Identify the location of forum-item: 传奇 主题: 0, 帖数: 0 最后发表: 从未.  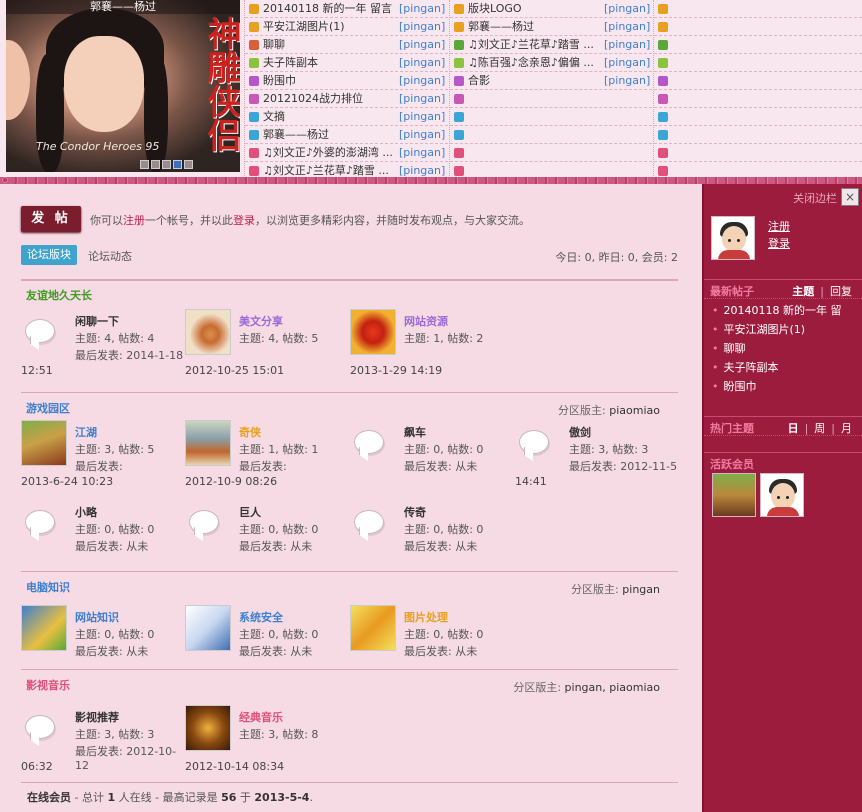
(432, 540).